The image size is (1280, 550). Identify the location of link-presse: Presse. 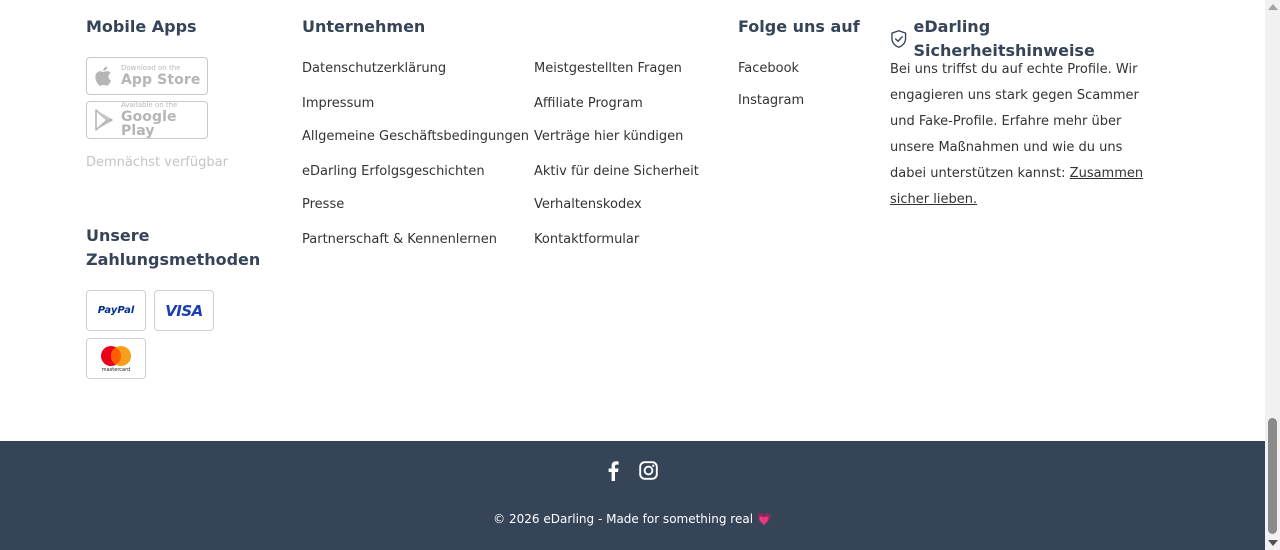
(323, 204).